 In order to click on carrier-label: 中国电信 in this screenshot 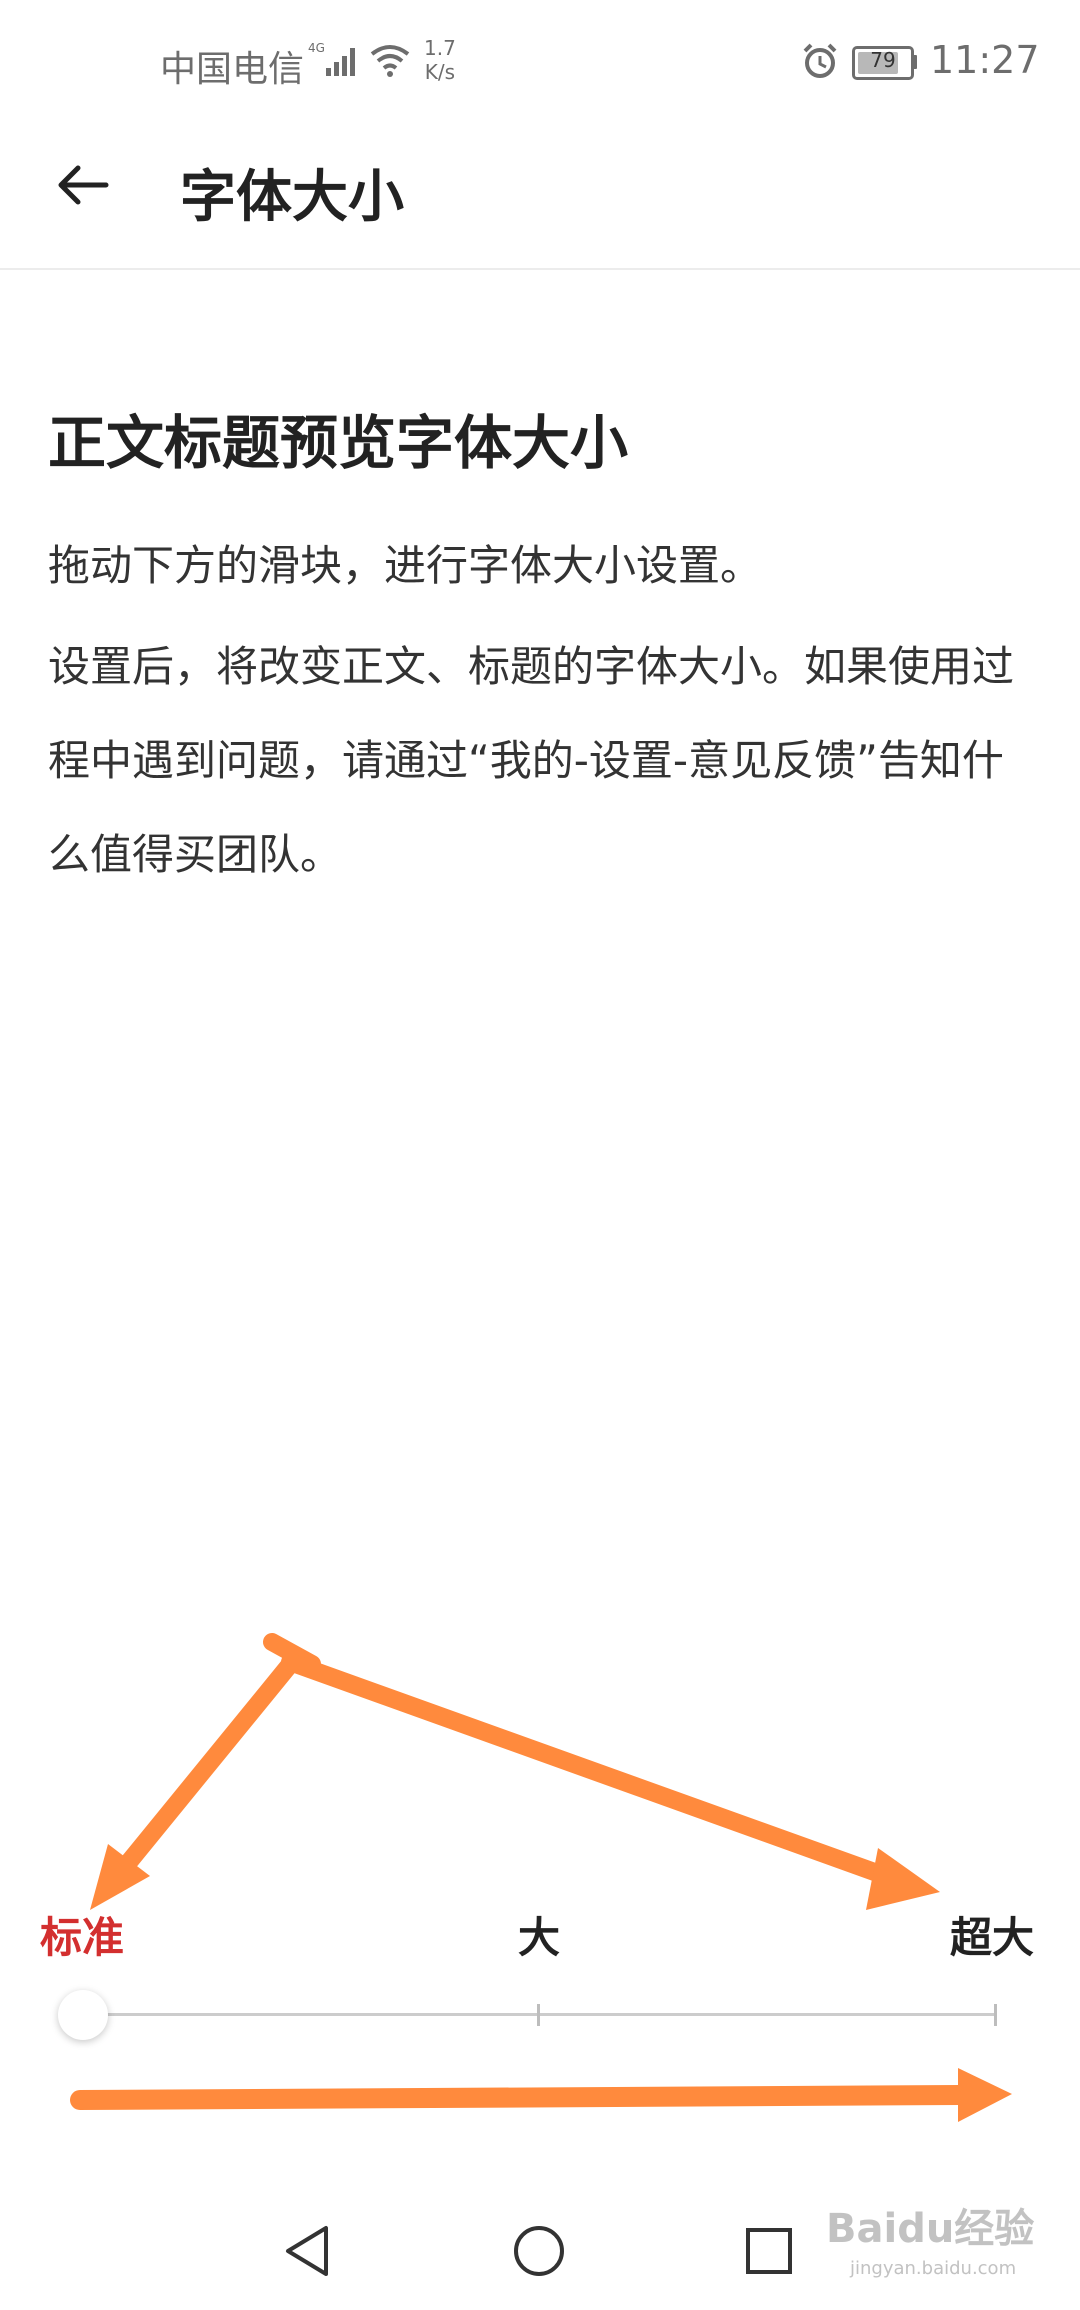, I will do `click(232, 69)`.